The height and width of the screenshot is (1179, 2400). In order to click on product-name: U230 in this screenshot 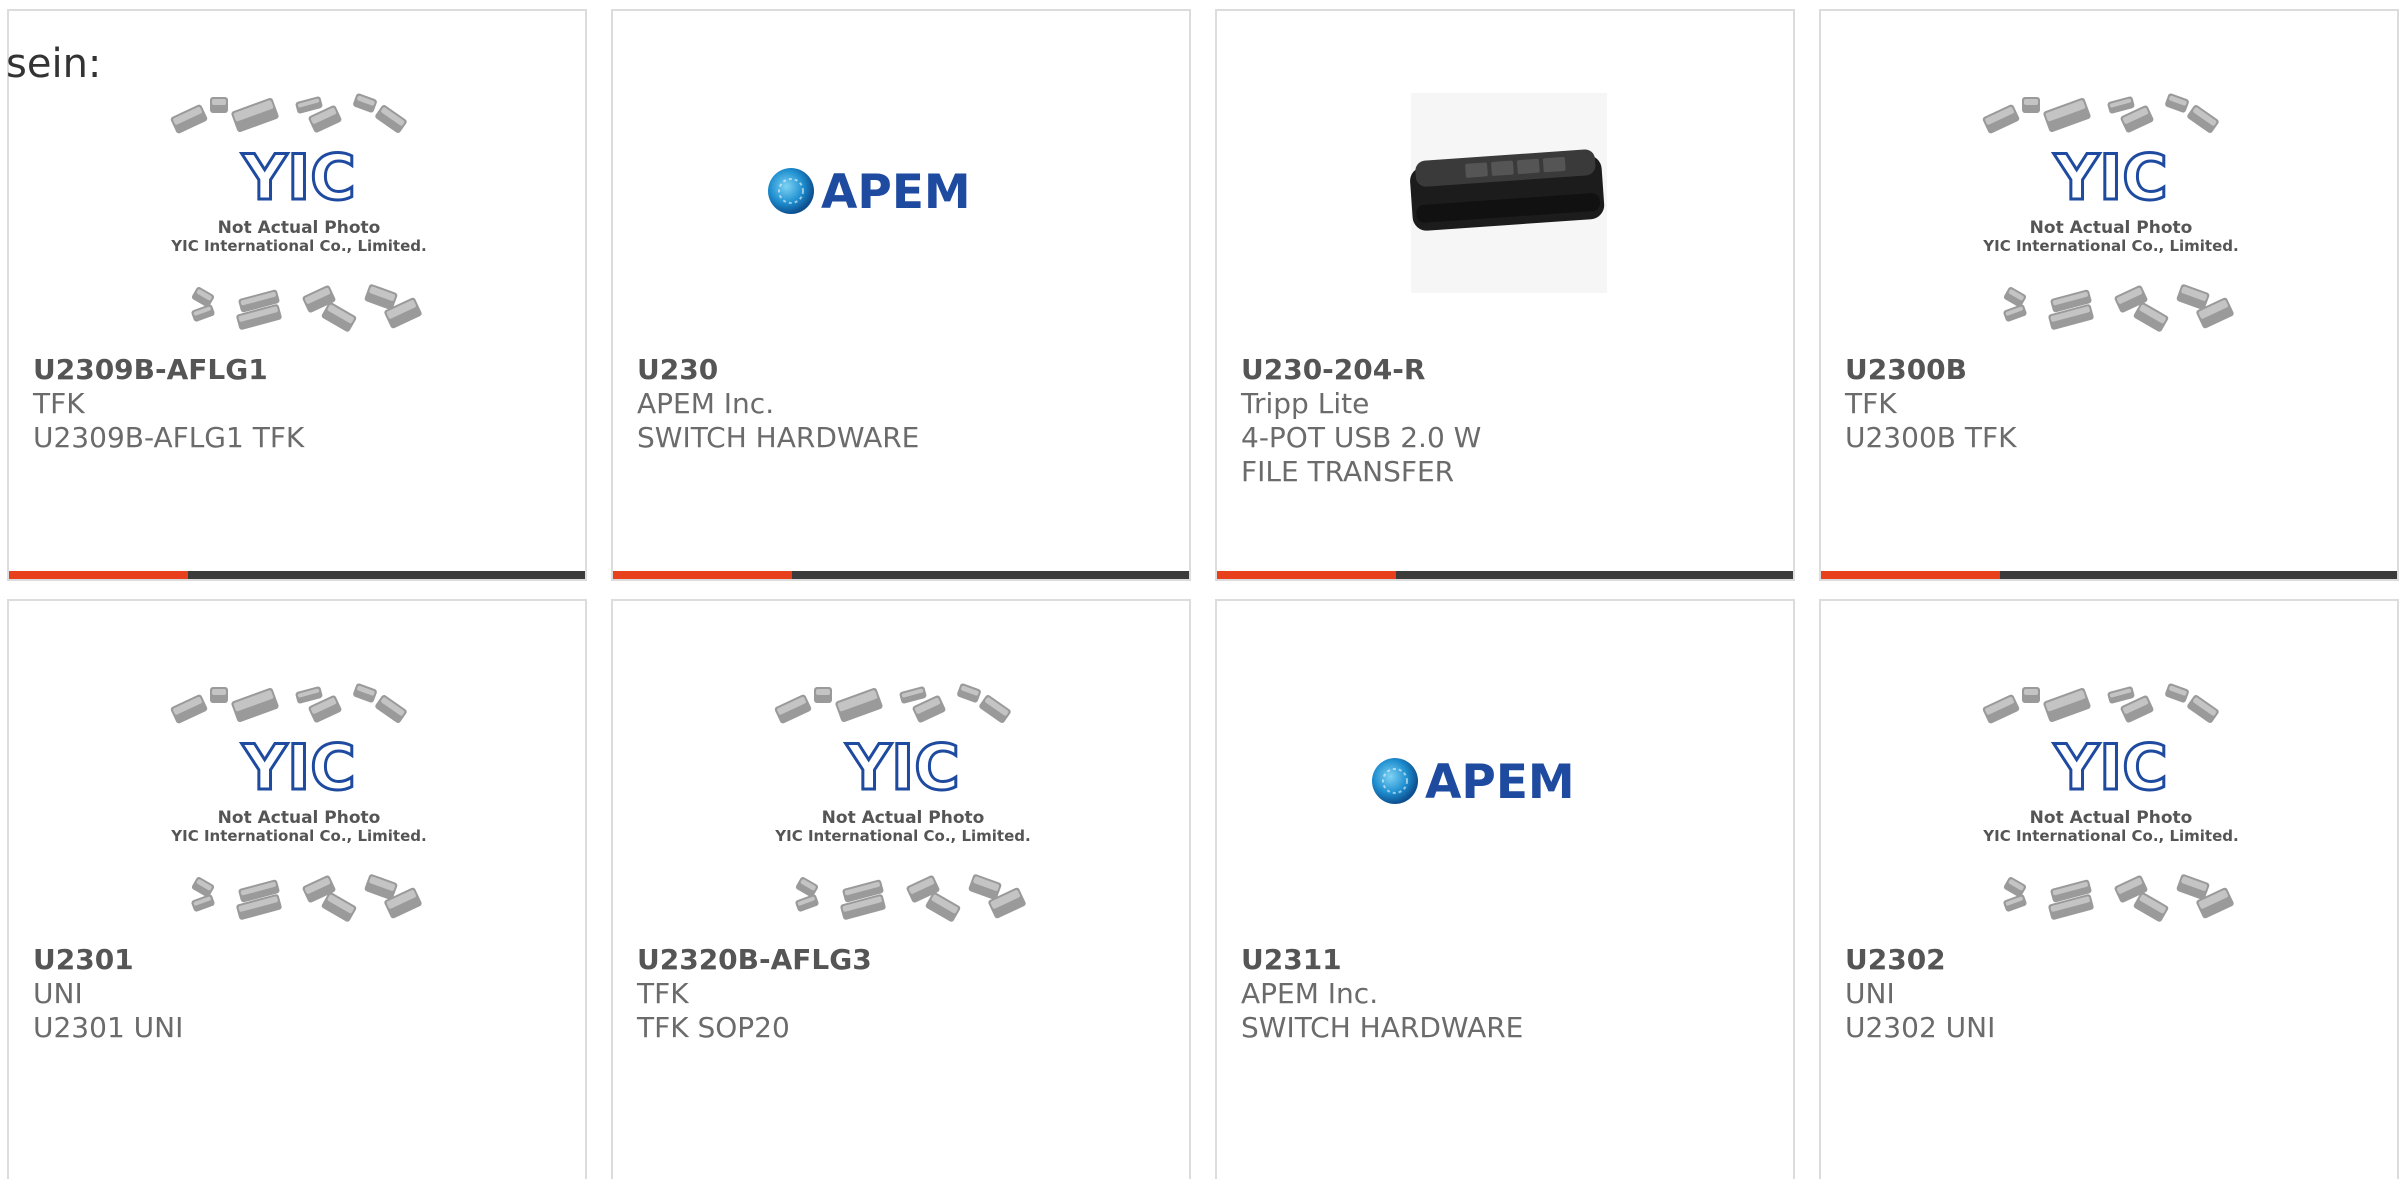, I will do `click(677, 370)`.